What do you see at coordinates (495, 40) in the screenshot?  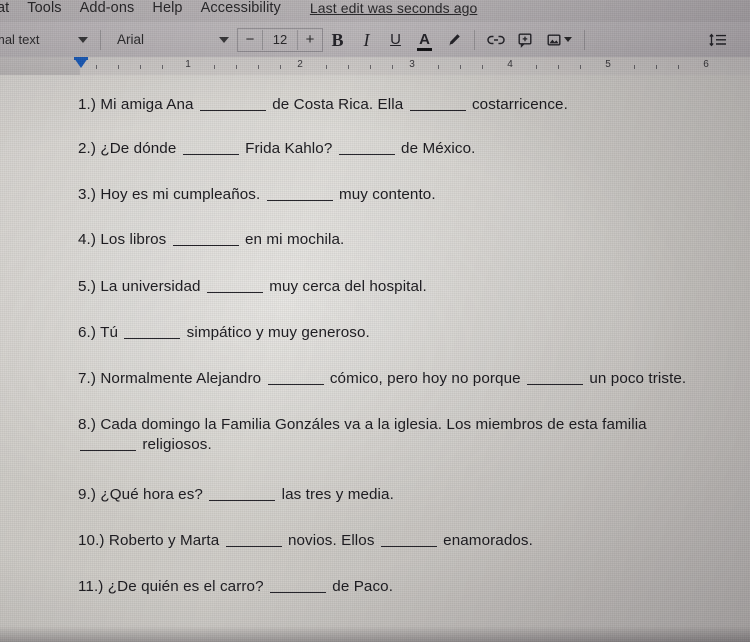 I see `insert-link-icon` at bounding box center [495, 40].